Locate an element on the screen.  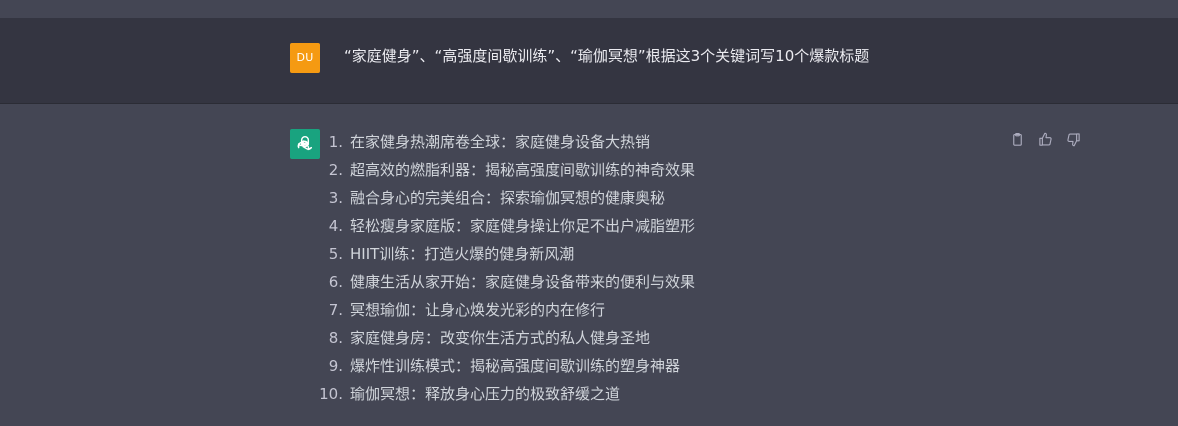
list-item: 3. 融合身心的完美组合：探索瑜伽冥想的健康奥秘 is located at coordinates (503, 198).